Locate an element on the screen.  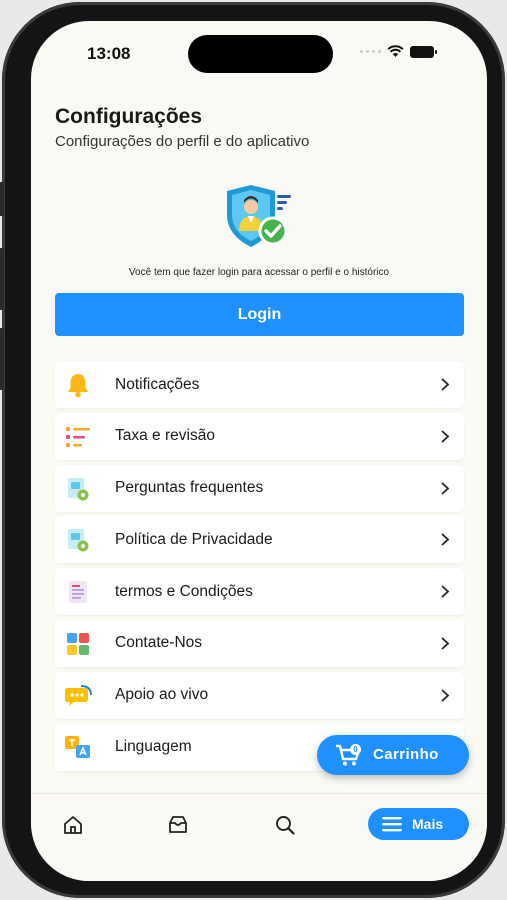
menu-item-label: Taxa e revisão is located at coordinates (165, 436).